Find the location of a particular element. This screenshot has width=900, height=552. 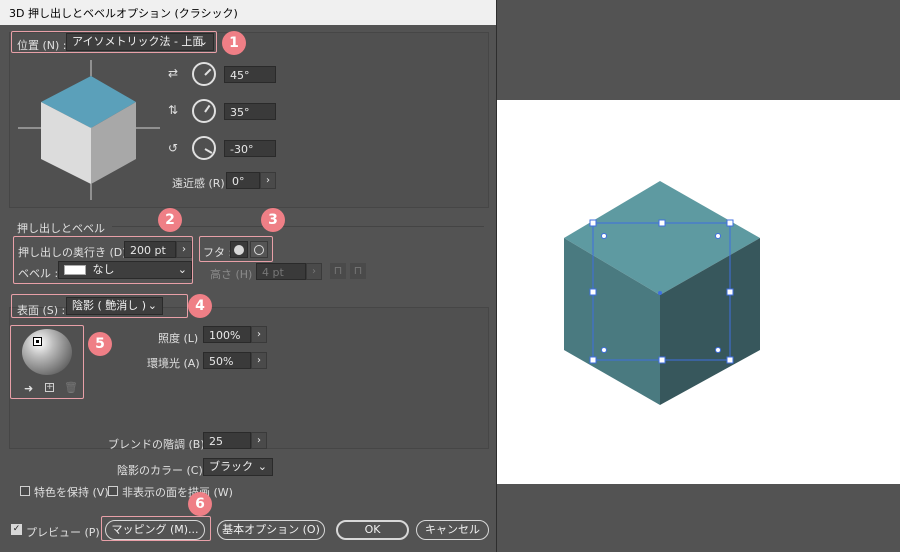

dialog-title: 3D 押し出しとベベルオプション (クラシック) is located at coordinates (123, 13).